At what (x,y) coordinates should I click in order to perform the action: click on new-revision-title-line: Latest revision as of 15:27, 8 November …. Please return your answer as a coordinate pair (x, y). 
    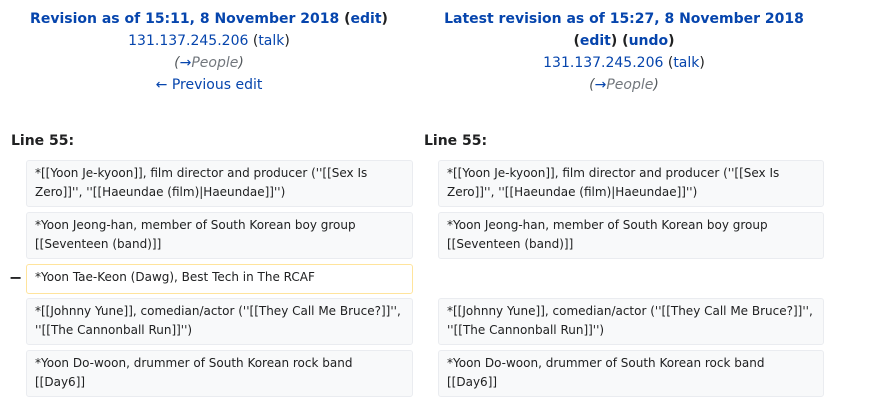
    Looking at the image, I should click on (624, 19).